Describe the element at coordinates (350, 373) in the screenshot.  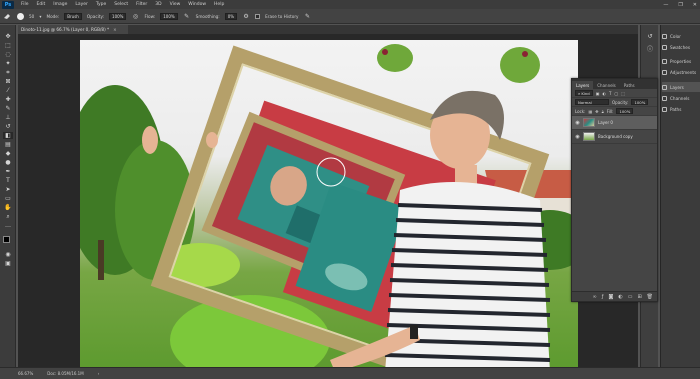
I see `status-bar: 66.67% Doc: 8.05M/16.1M ›` at that location.